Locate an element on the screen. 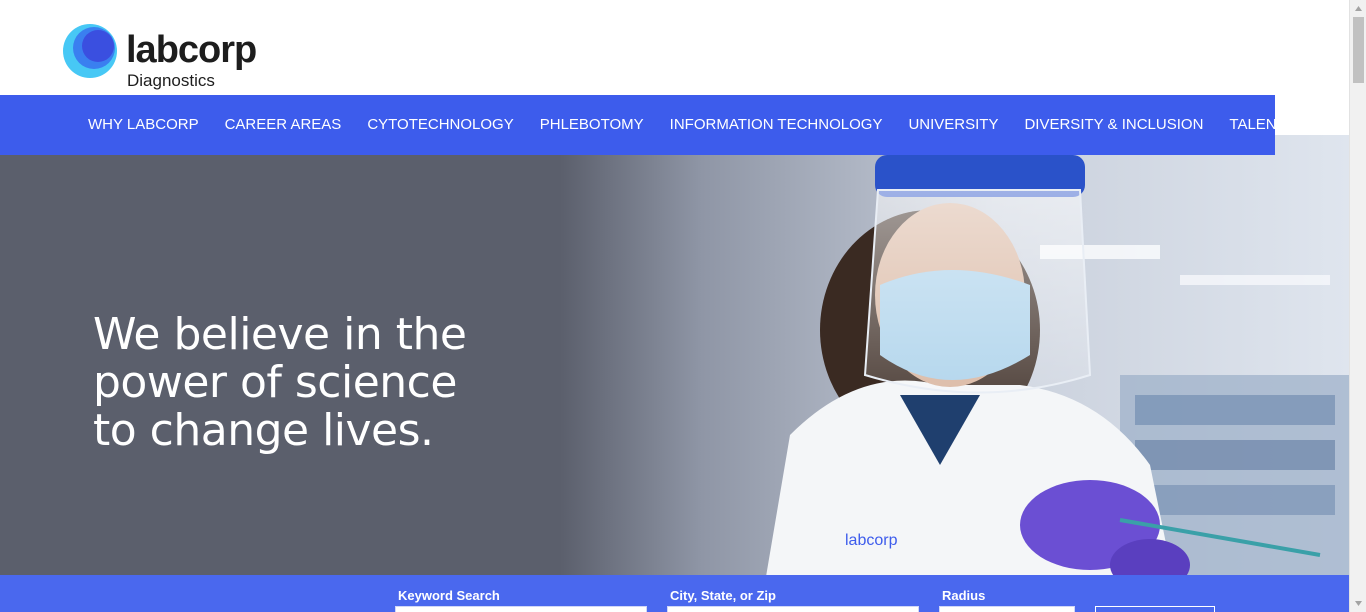 The width and height of the screenshot is (1366, 612). scroll-up-arrow-icon is located at coordinates (1358, 8).